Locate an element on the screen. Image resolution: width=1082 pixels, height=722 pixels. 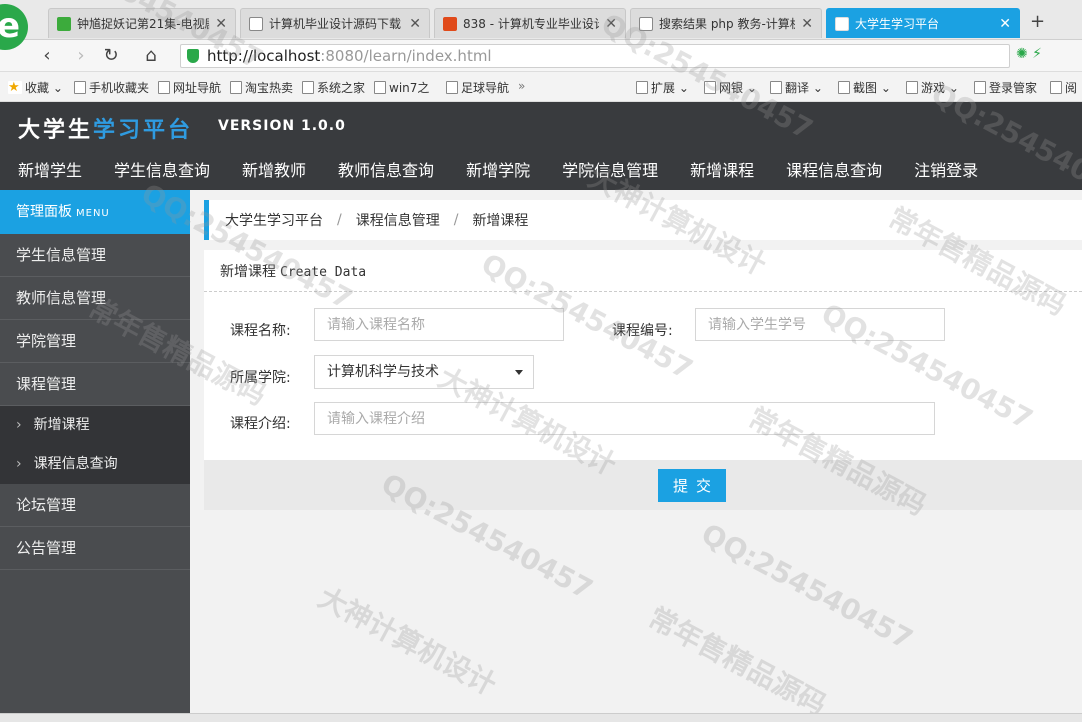
caret-down-icon is located at coordinates (519, 372).